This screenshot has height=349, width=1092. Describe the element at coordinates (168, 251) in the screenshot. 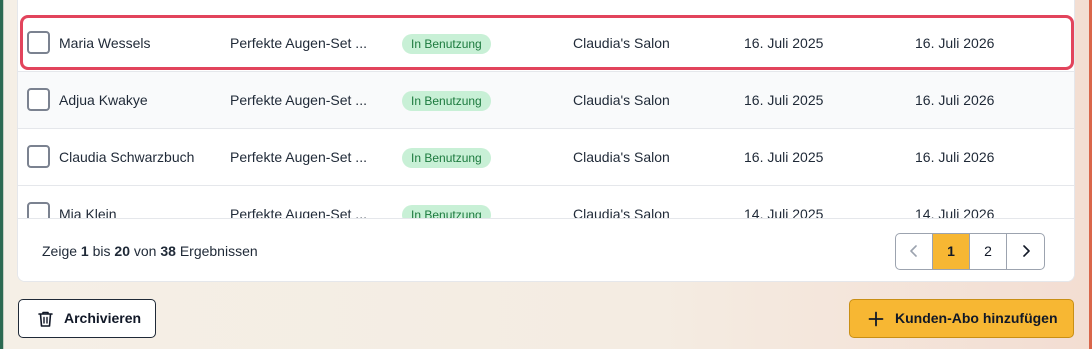

I see `results-total: 38` at that location.